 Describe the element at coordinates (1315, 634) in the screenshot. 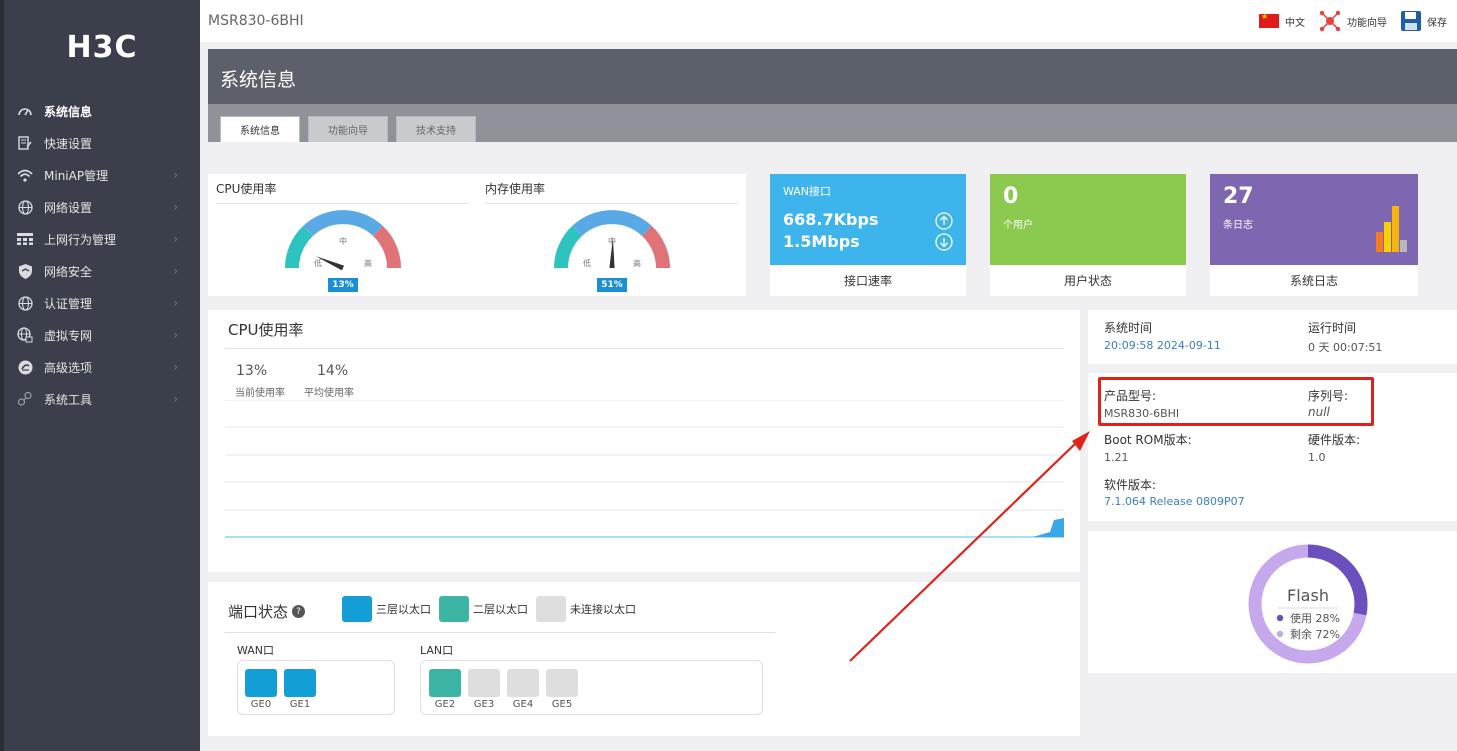

I see `flash-free-label: 剩余 72%` at that location.